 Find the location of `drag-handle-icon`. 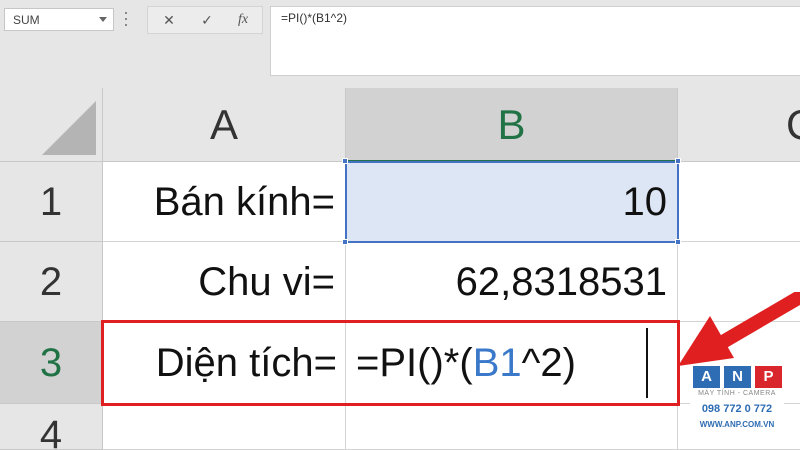

drag-handle-icon is located at coordinates (126, 20).